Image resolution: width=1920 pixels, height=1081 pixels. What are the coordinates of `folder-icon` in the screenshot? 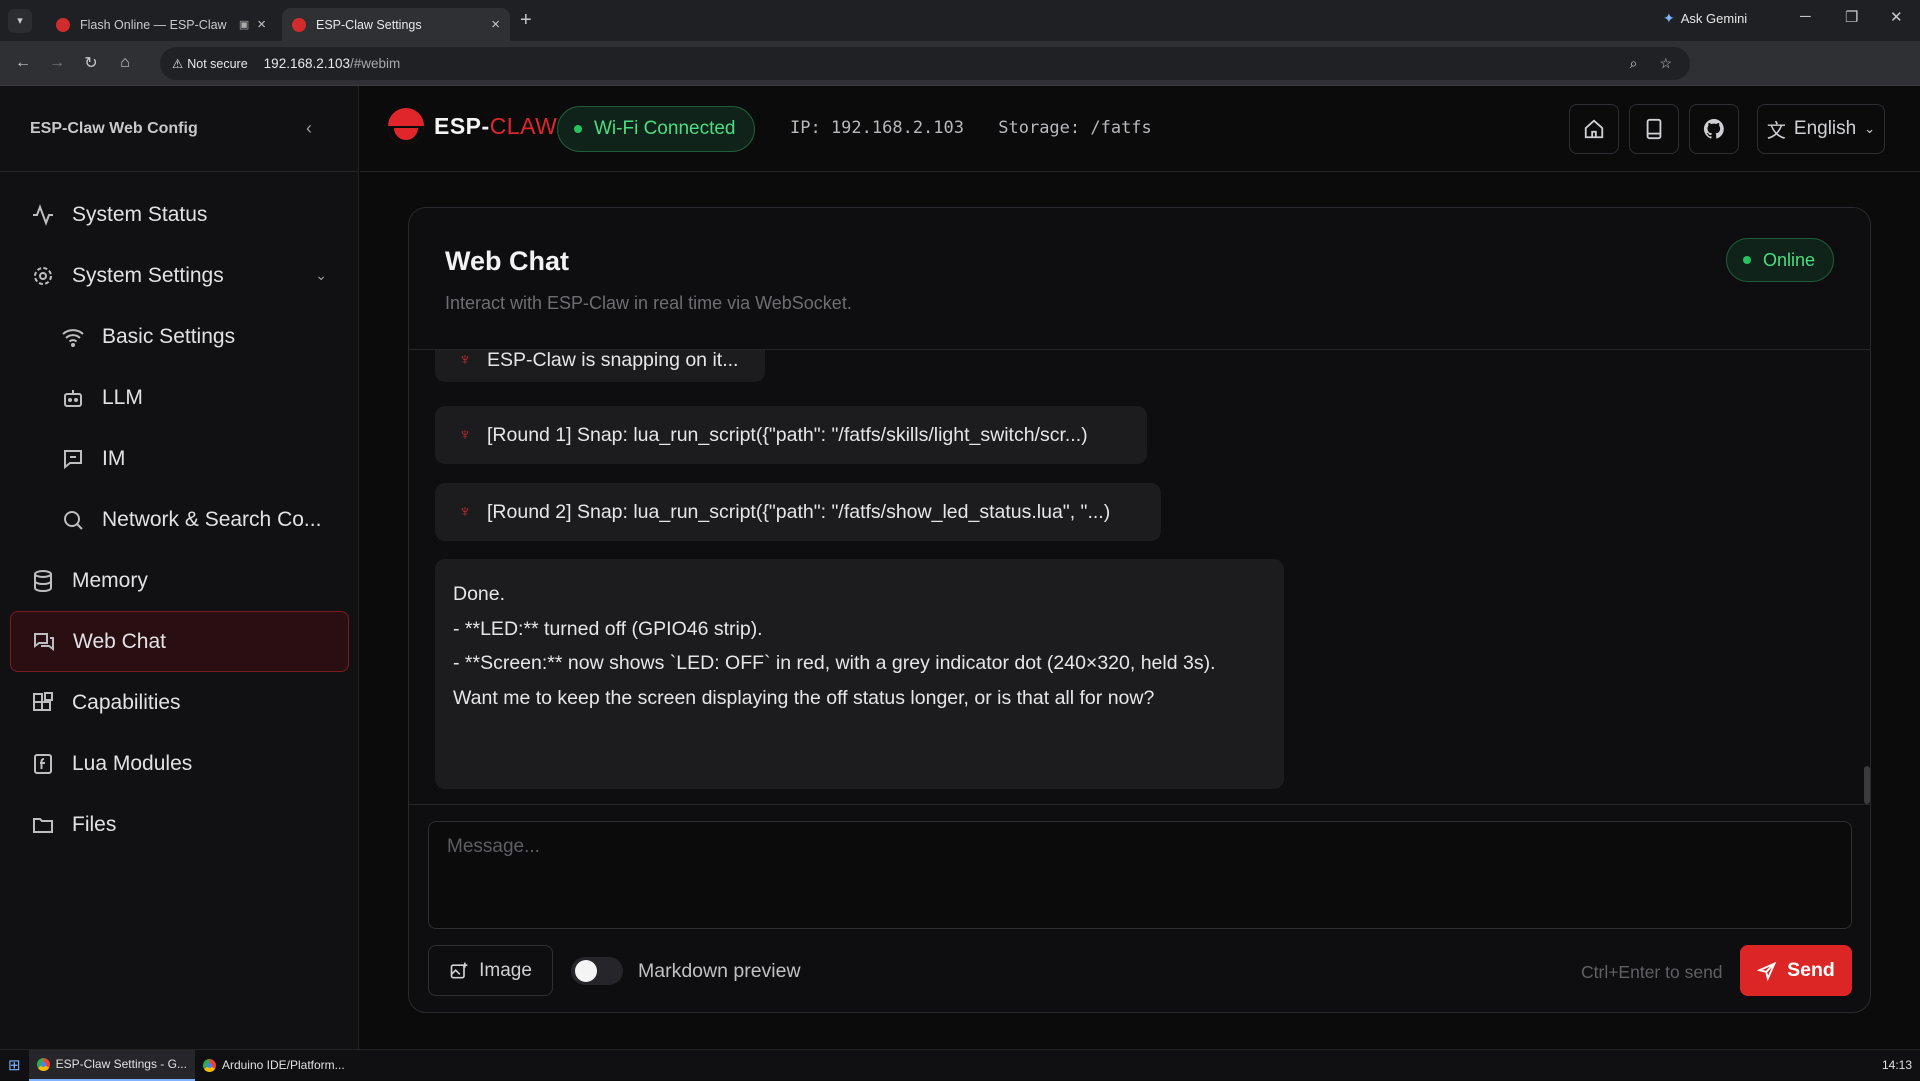 It's located at (43, 825).